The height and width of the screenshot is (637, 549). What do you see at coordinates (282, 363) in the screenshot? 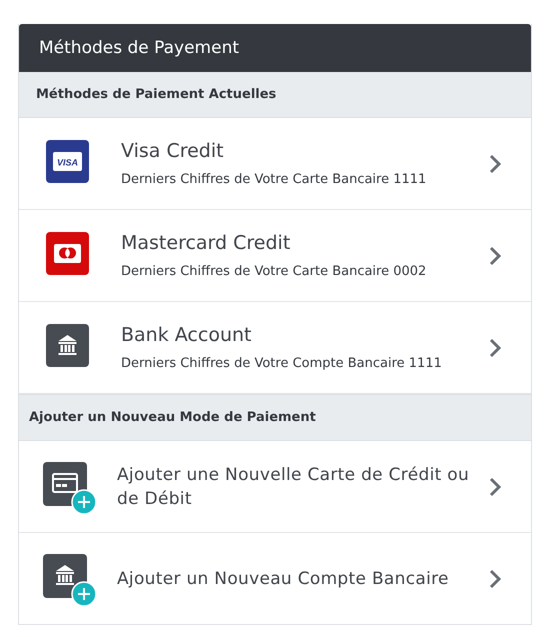
I see `method-subtitle: Derniers Chiffres de Votre Compte Bancaire 1111` at bounding box center [282, 363].